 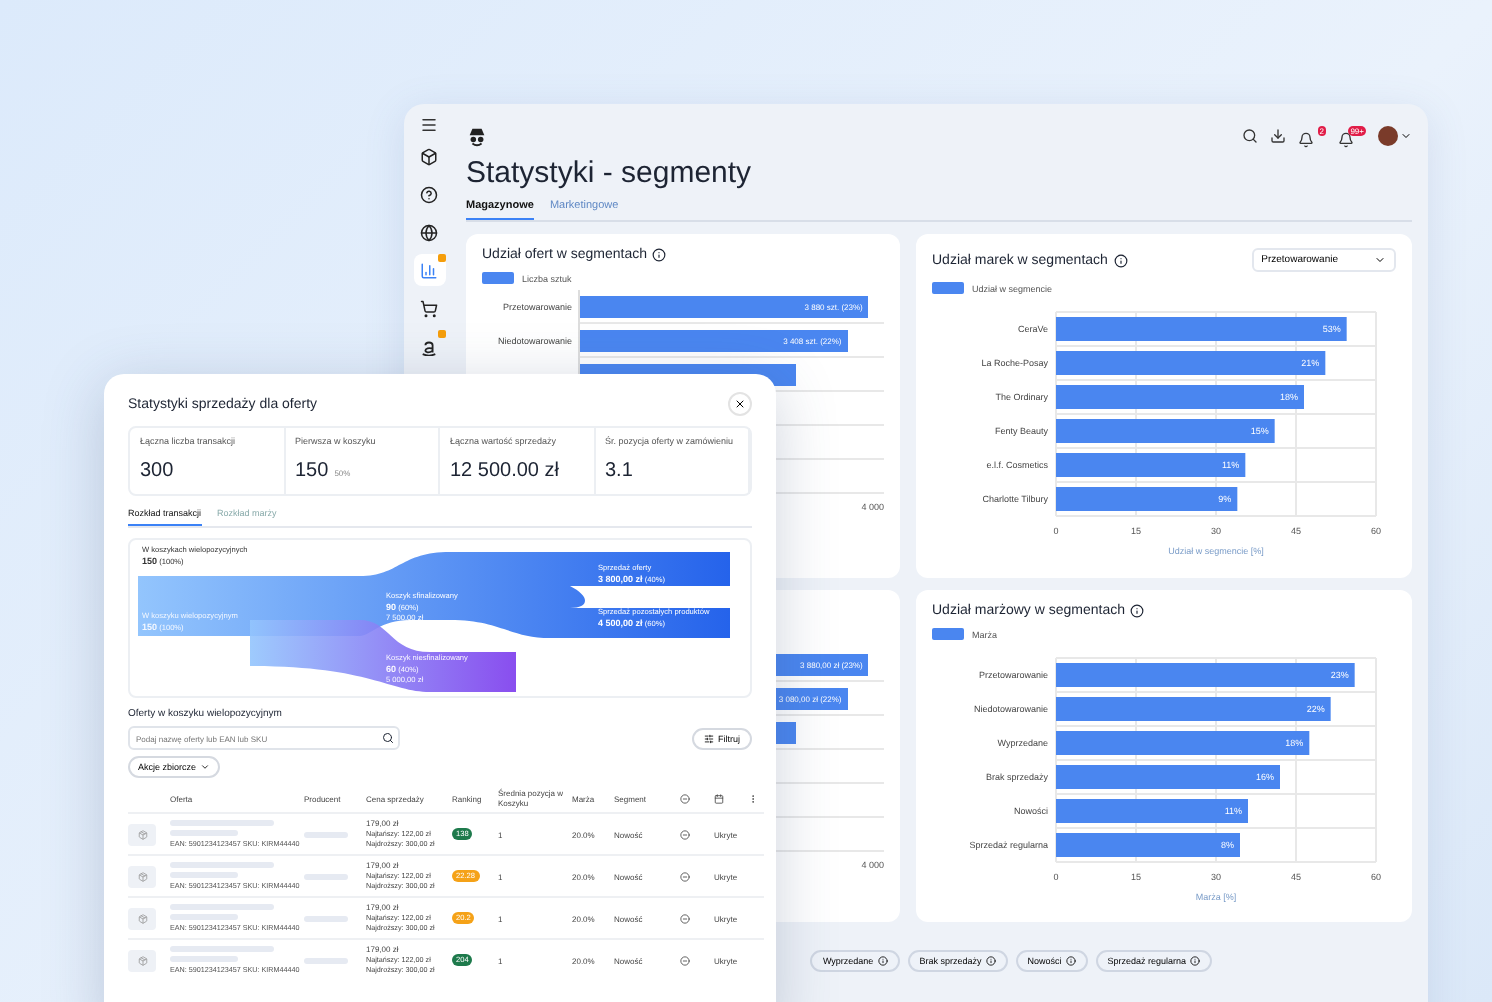 What do you see at coordinates (312, 471) in the screenshot?
I see `stat-value: 150` at bounding box center [312, 471].